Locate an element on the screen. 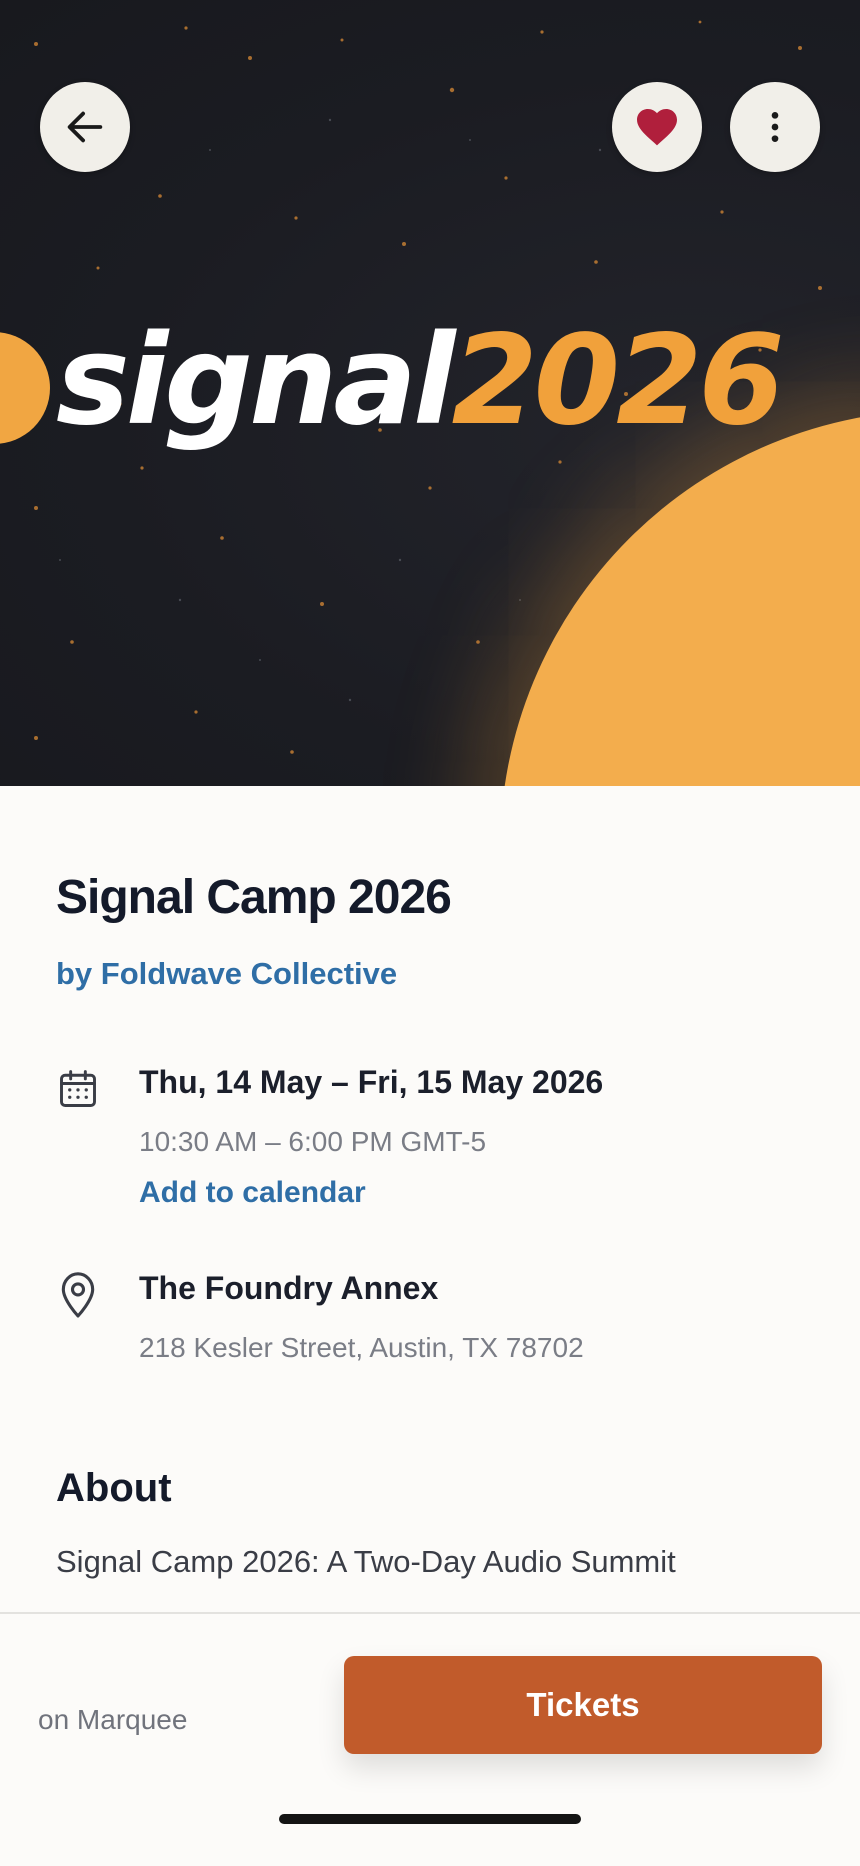  back-button is located at coordinates (85, 127).